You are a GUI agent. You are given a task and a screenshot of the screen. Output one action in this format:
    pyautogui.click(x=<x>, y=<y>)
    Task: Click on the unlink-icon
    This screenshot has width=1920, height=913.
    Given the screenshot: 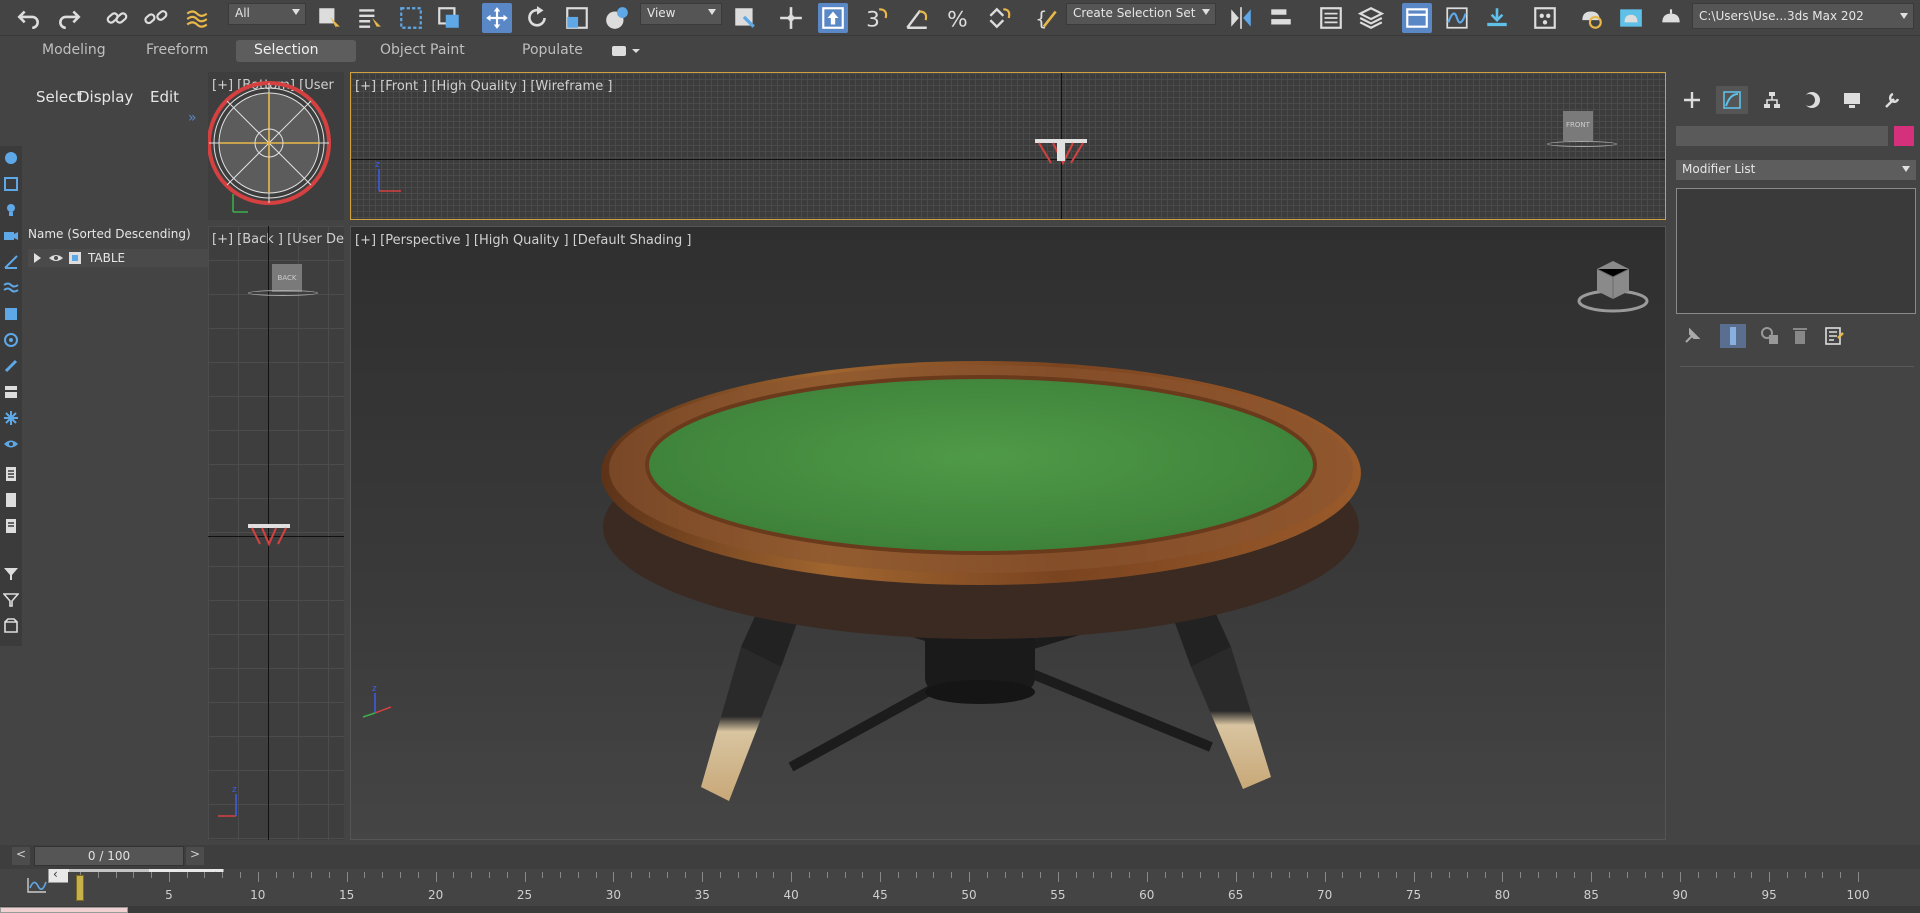 What is the action you would take?
    pyautogui.click(x=156, y=18)
    